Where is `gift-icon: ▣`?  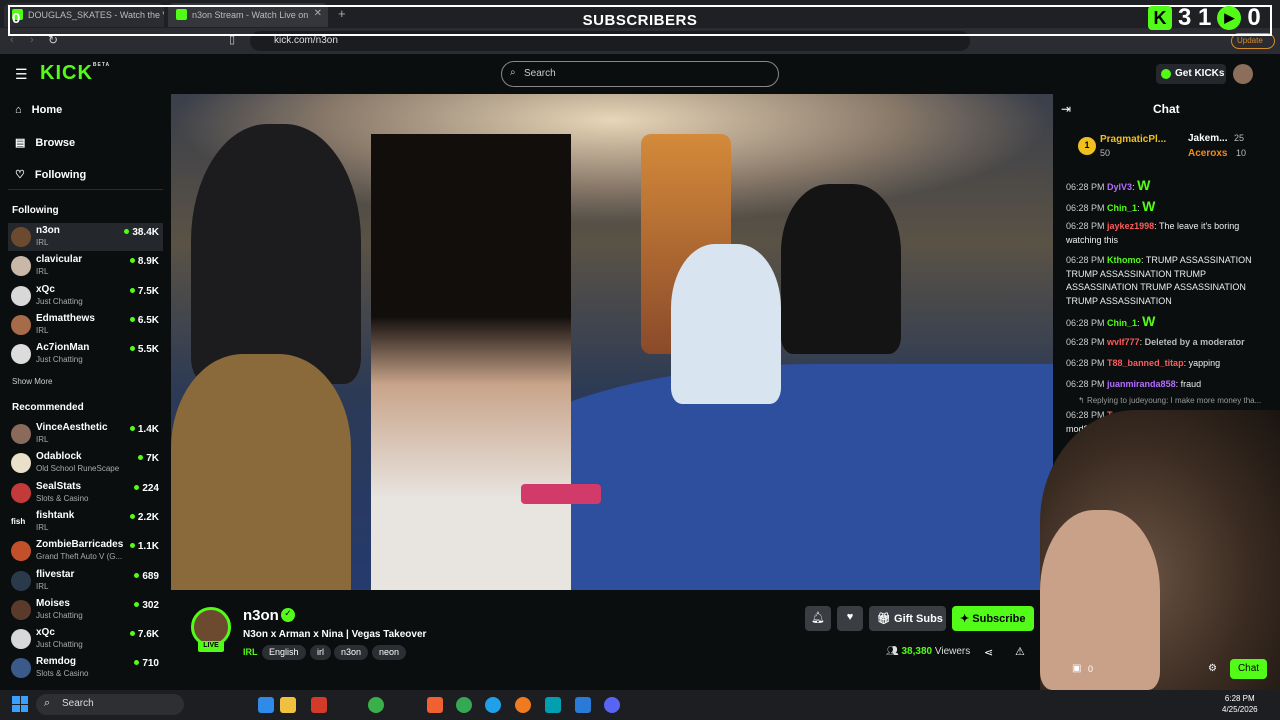 gift-icon: ▣ is located at coordinates (1076, 668).